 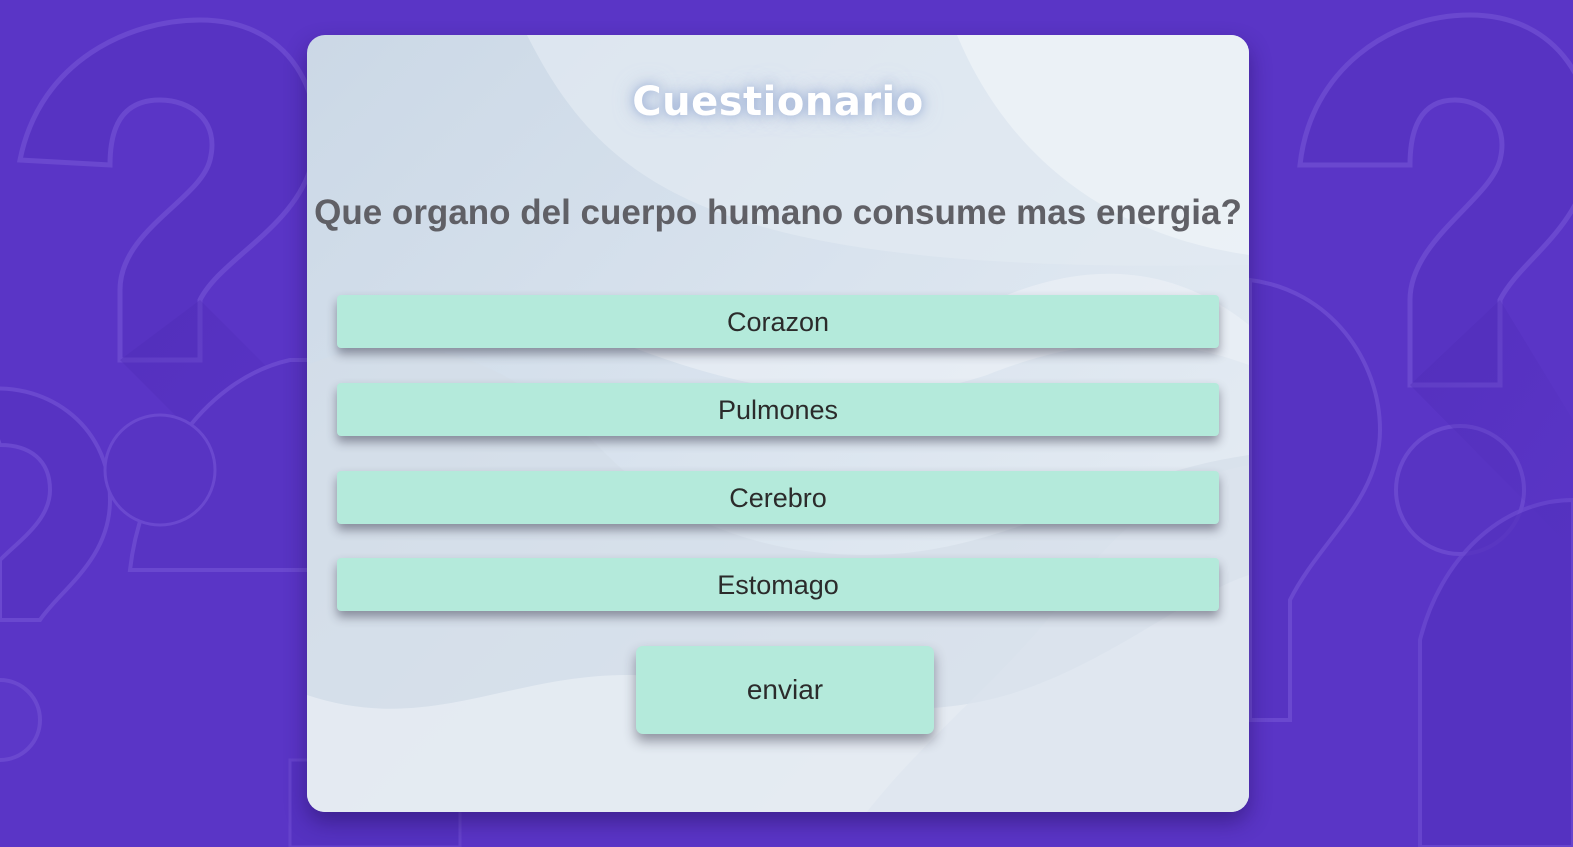 What do you see at coordinates (778, 584) in the screenshot?
I see `answer-option-estomago: Estomago` at bounding box center [778, 584].